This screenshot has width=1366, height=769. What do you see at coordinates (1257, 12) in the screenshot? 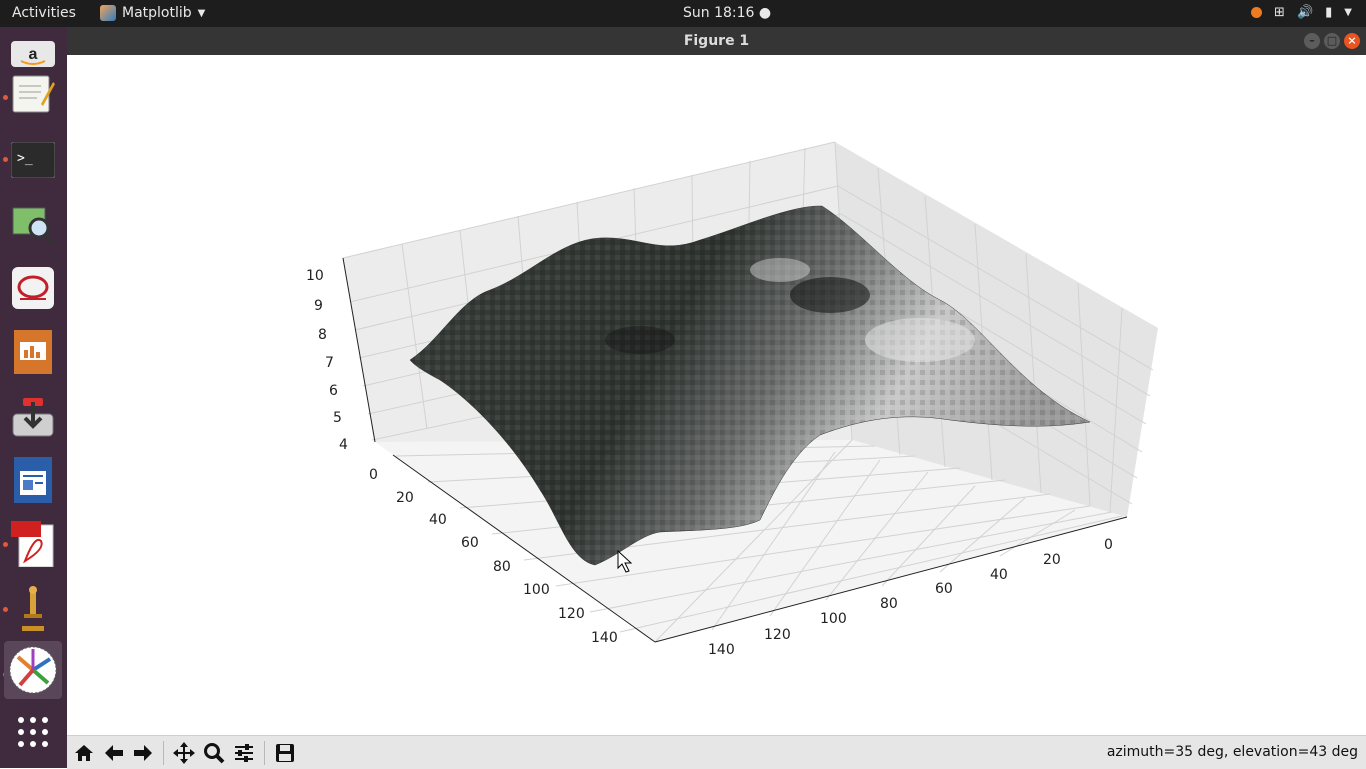
I see `update-indicator-icon` at bounding box center [1257, 12].